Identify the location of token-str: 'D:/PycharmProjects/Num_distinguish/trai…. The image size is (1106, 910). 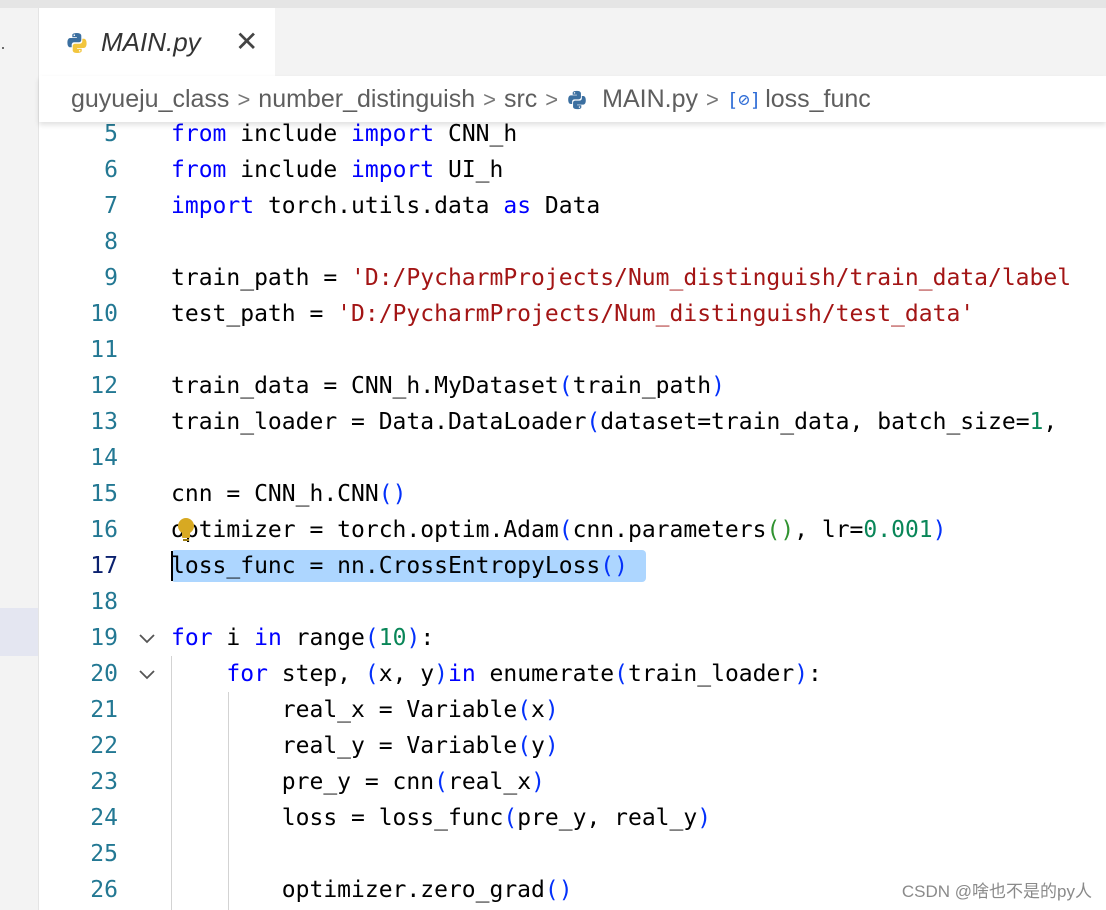
(711, 278).